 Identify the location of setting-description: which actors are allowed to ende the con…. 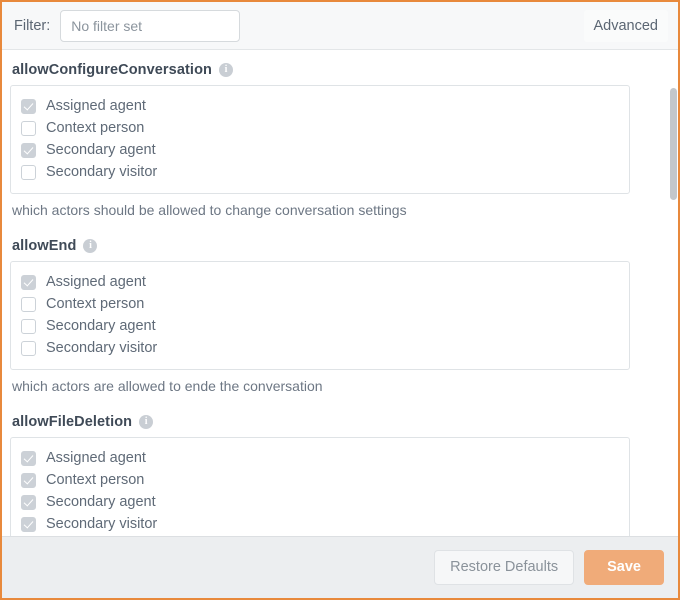
(167, 386).